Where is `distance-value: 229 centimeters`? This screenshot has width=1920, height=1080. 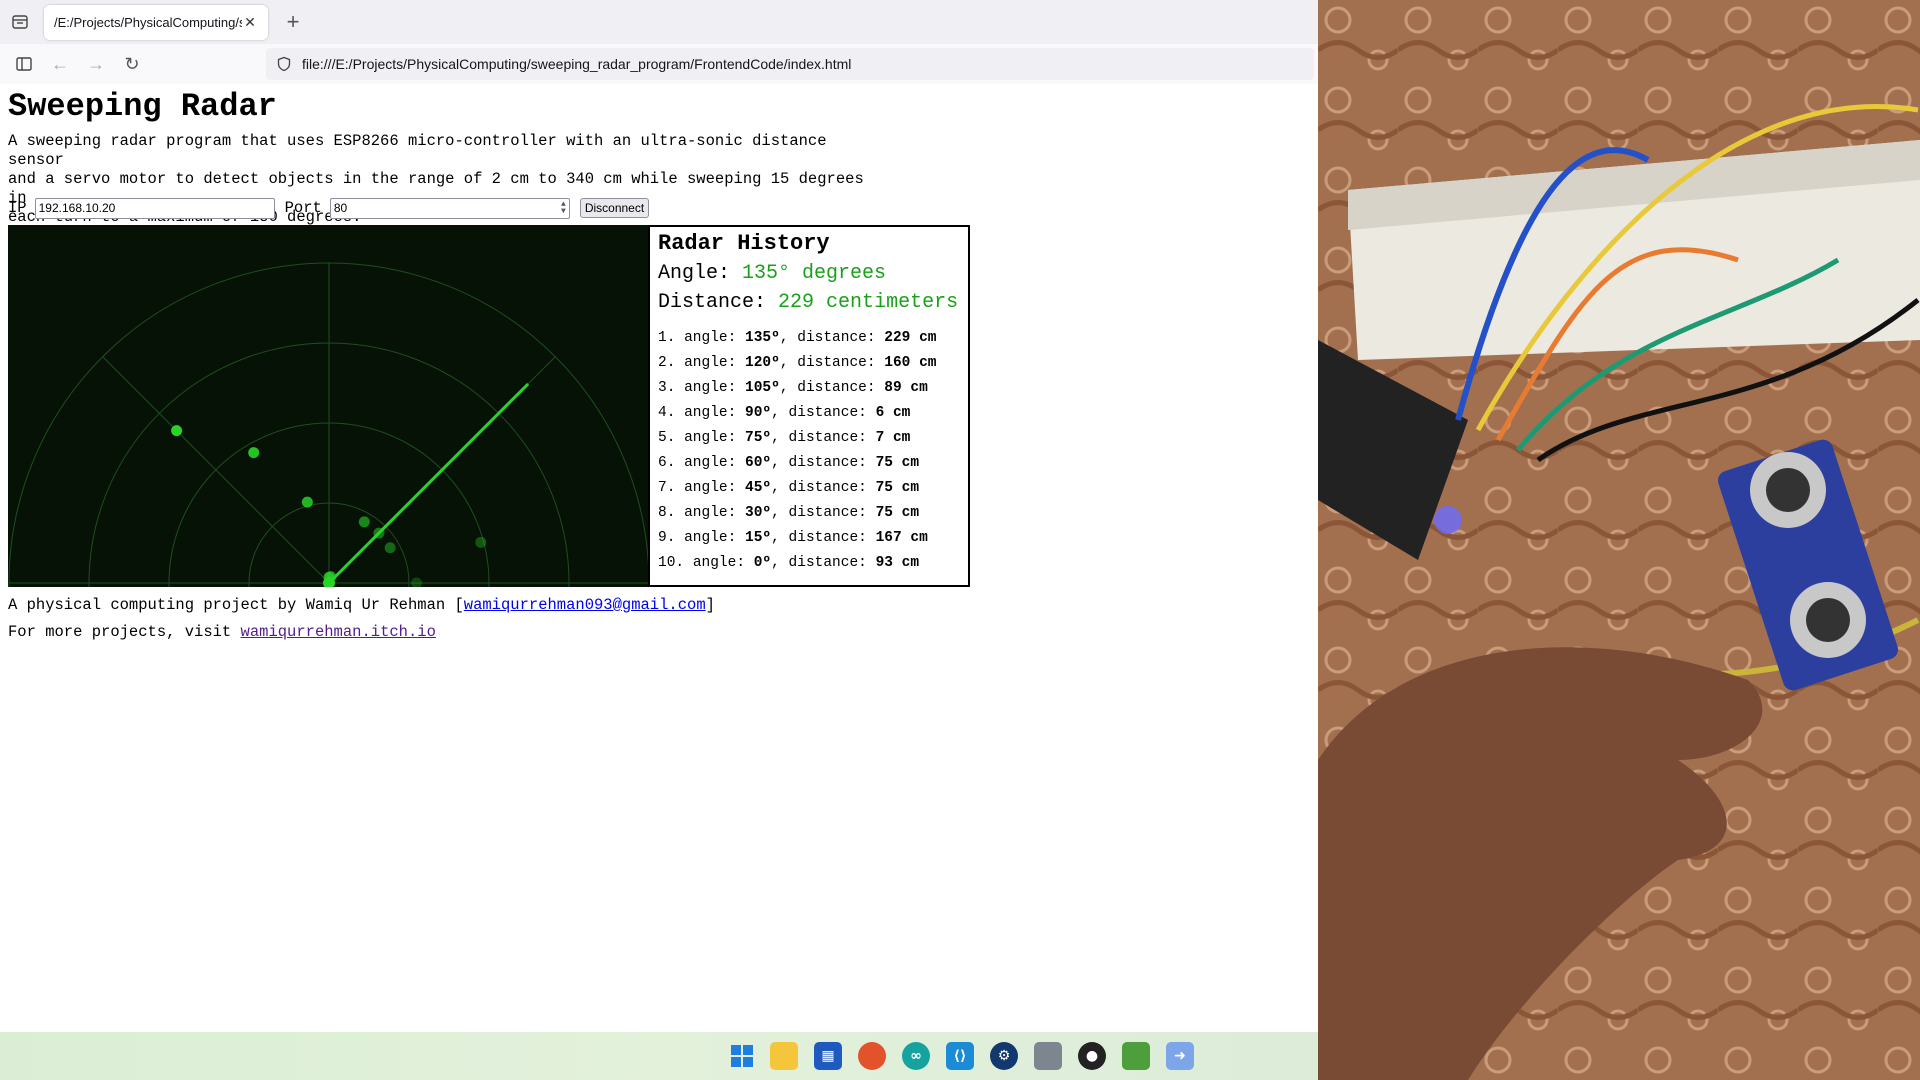 distance-value: 229 centimeters is located at coordinates (868, 302).